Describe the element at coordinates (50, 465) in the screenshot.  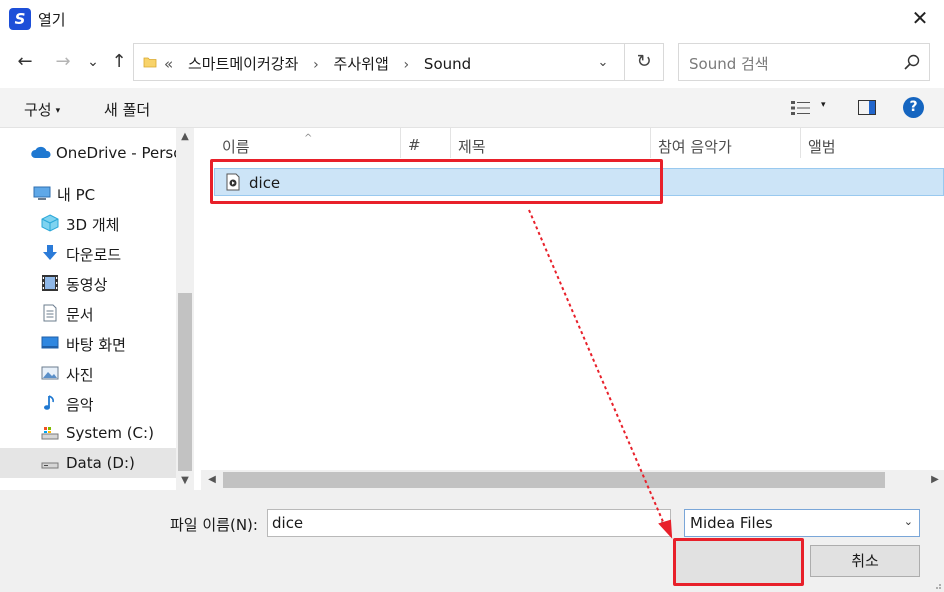
I see `drive-d-icon` at that location.